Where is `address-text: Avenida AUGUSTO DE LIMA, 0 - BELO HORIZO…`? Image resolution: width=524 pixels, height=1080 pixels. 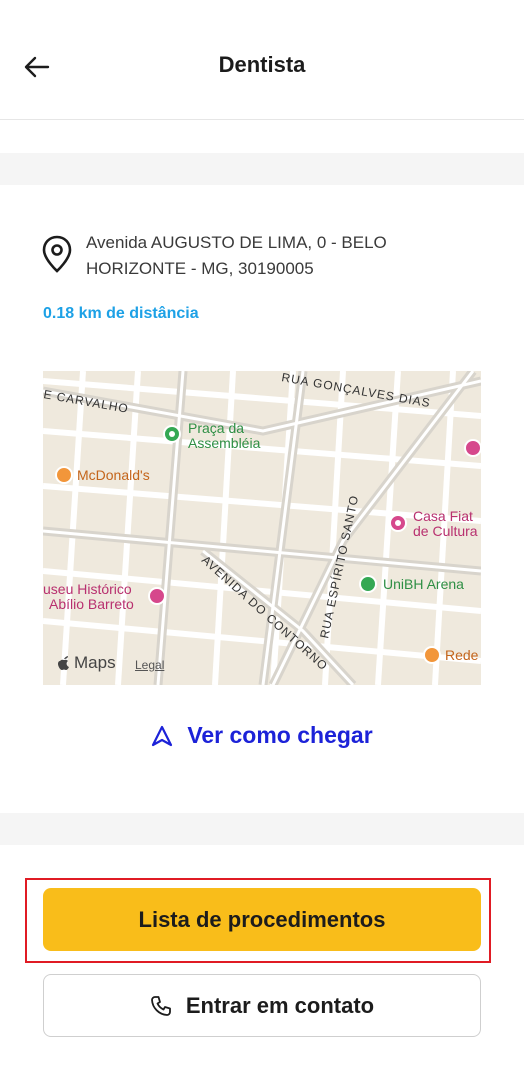
address-text: Avenida AUGUSTO DE LIMA, 0 - BELO HORIZO… is located at coordinates (236, 255).